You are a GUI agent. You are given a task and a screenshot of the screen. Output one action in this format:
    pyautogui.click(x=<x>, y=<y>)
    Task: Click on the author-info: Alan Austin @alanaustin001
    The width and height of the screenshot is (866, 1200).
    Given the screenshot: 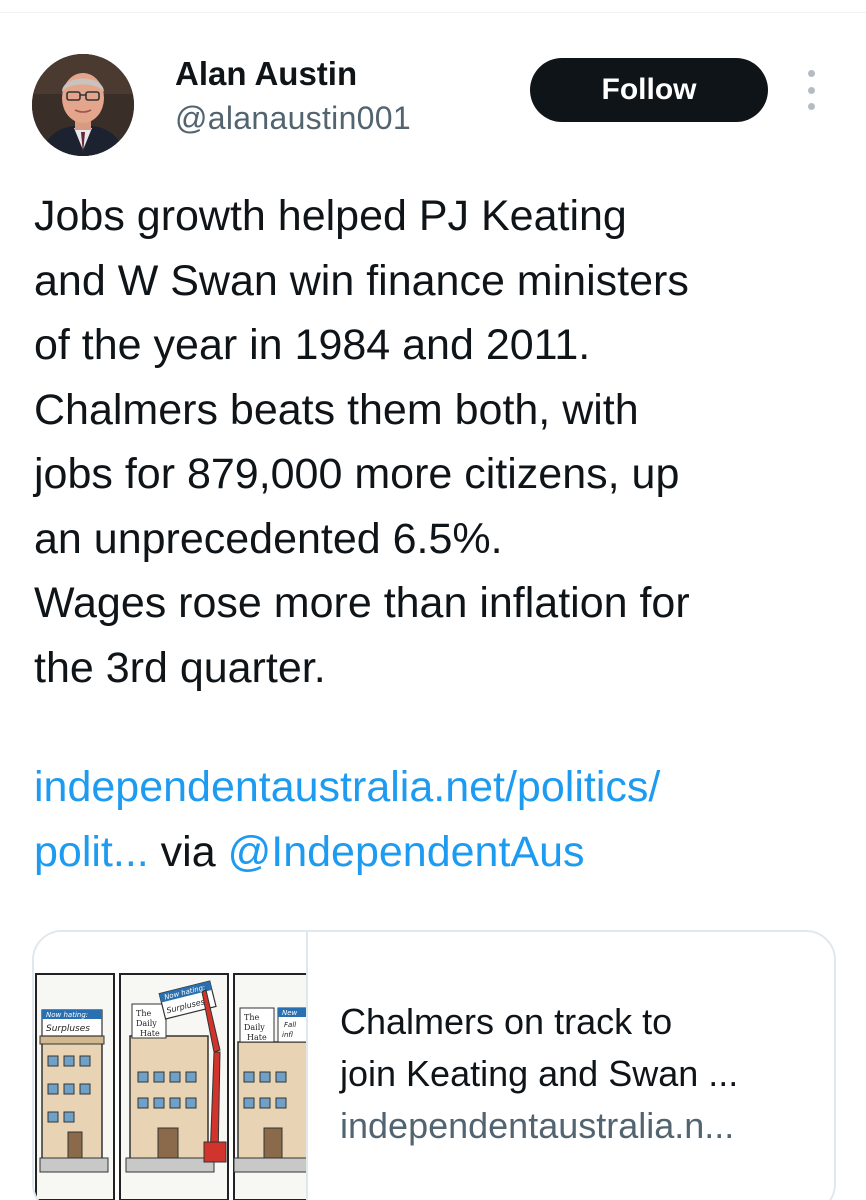 What is the action you would take?
    pyautogui.click(x=293, y=96)
    